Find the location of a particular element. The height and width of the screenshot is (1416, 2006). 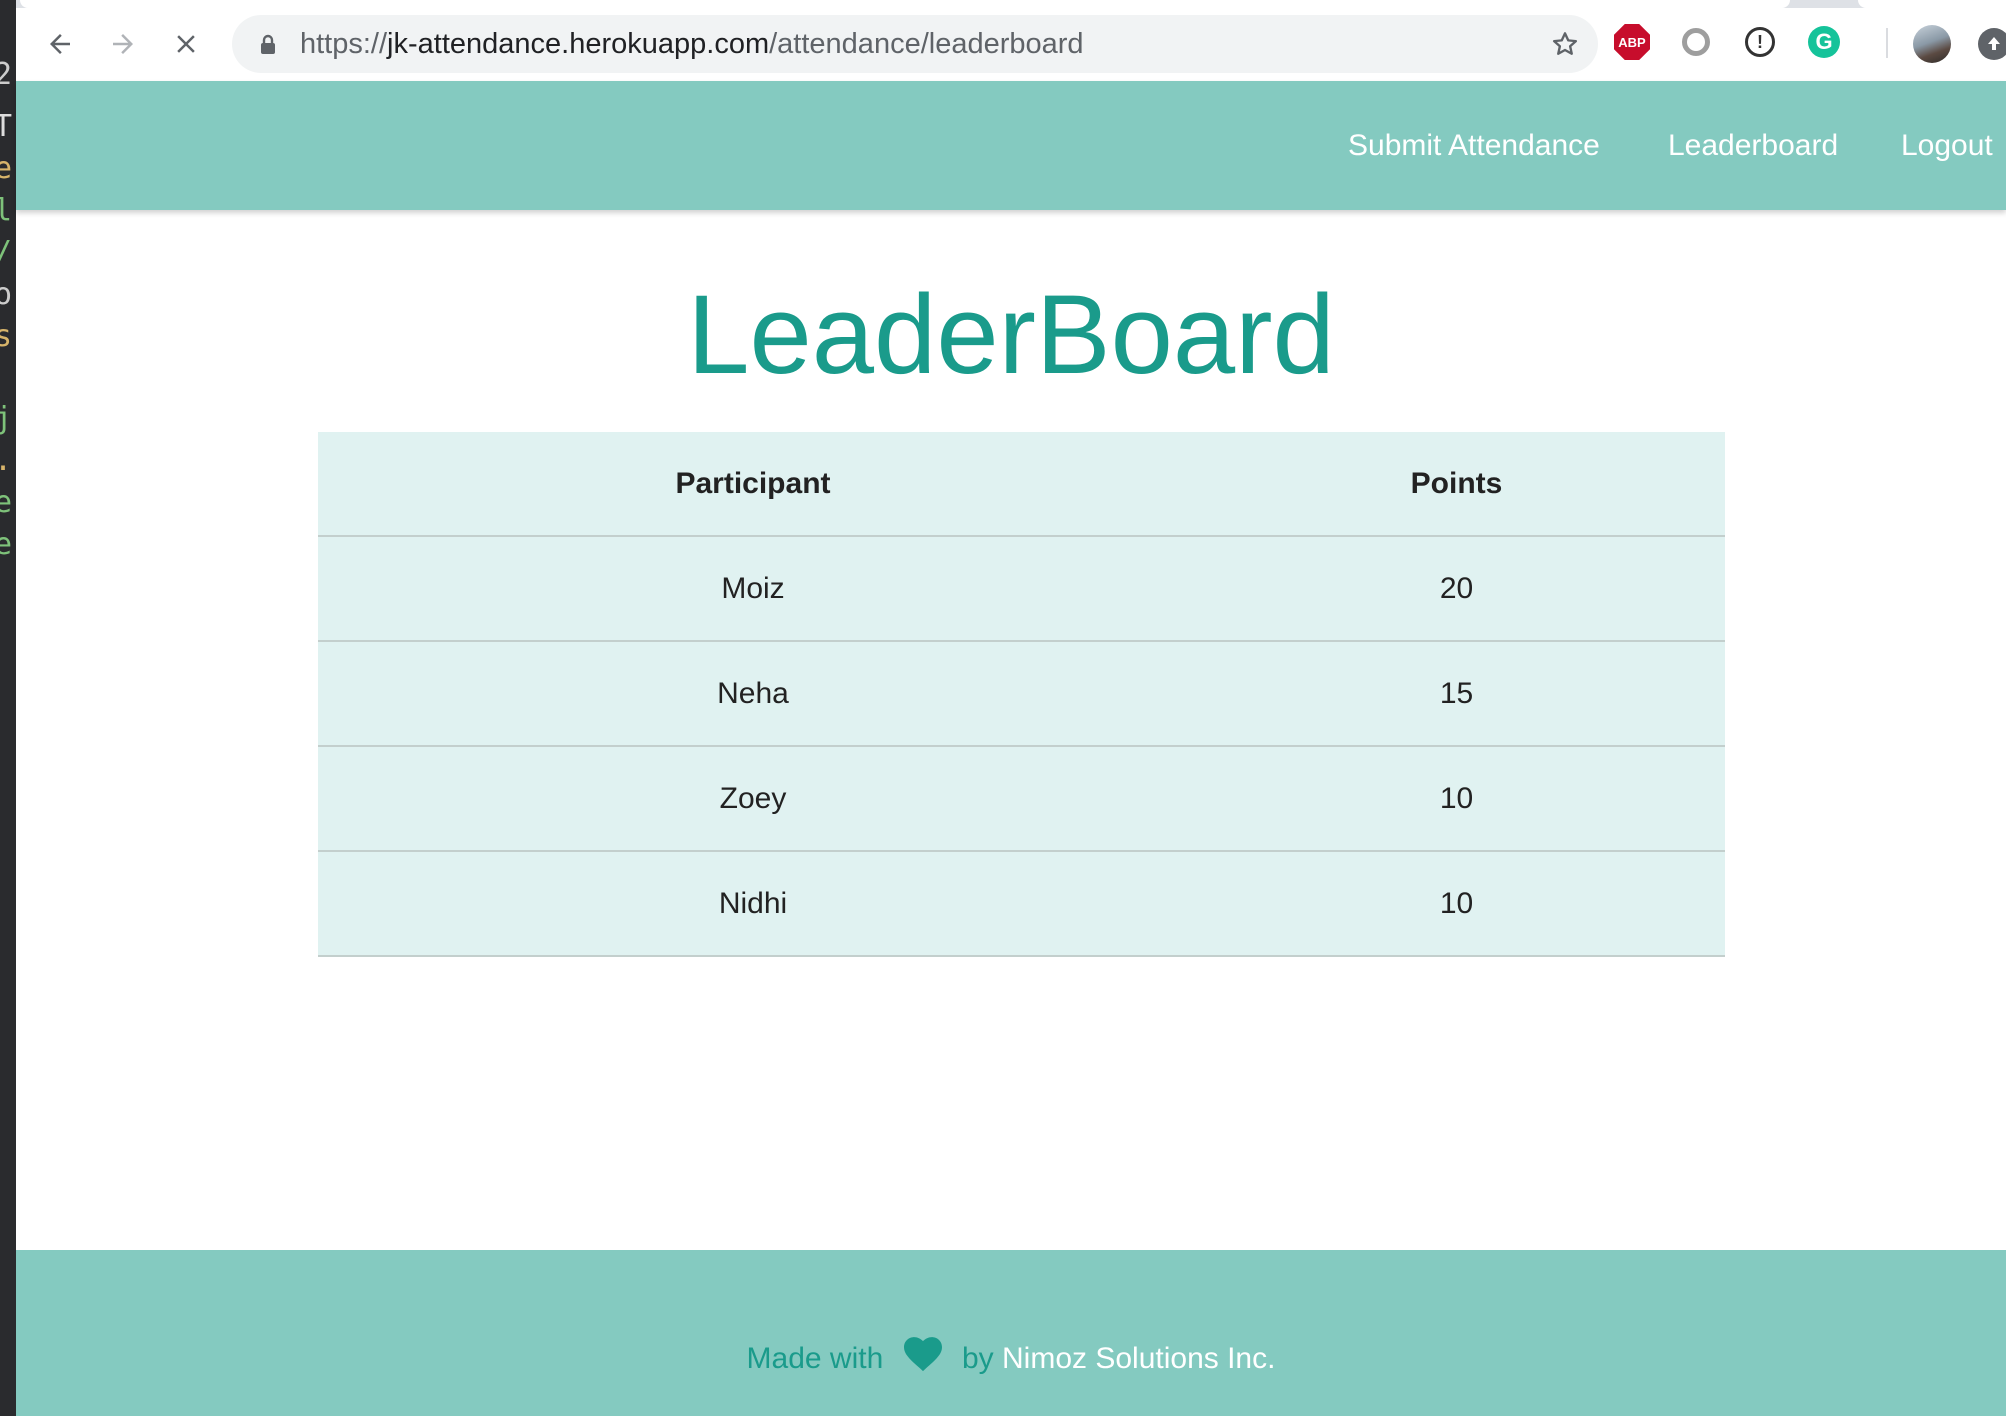

heart-icon is located at coordinates (922, 1354).